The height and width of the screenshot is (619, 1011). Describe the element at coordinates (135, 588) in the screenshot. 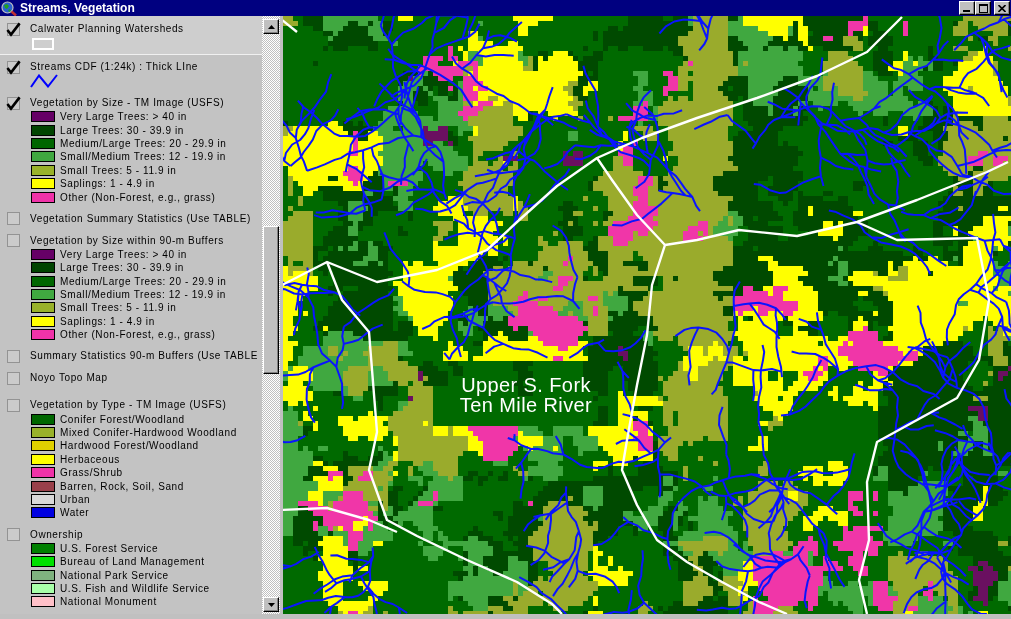

I see `class-label: U.S. Fish and Wildlife Service` at that location.